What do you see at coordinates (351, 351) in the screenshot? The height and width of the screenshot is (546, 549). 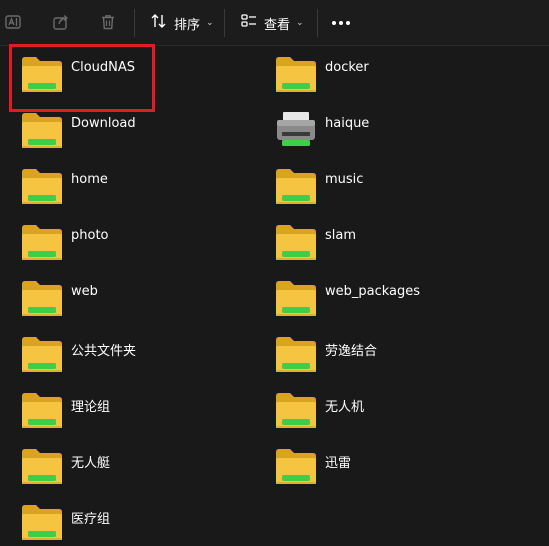 I see `file-name: 劳逸结合` at bounding box center [351, 351].